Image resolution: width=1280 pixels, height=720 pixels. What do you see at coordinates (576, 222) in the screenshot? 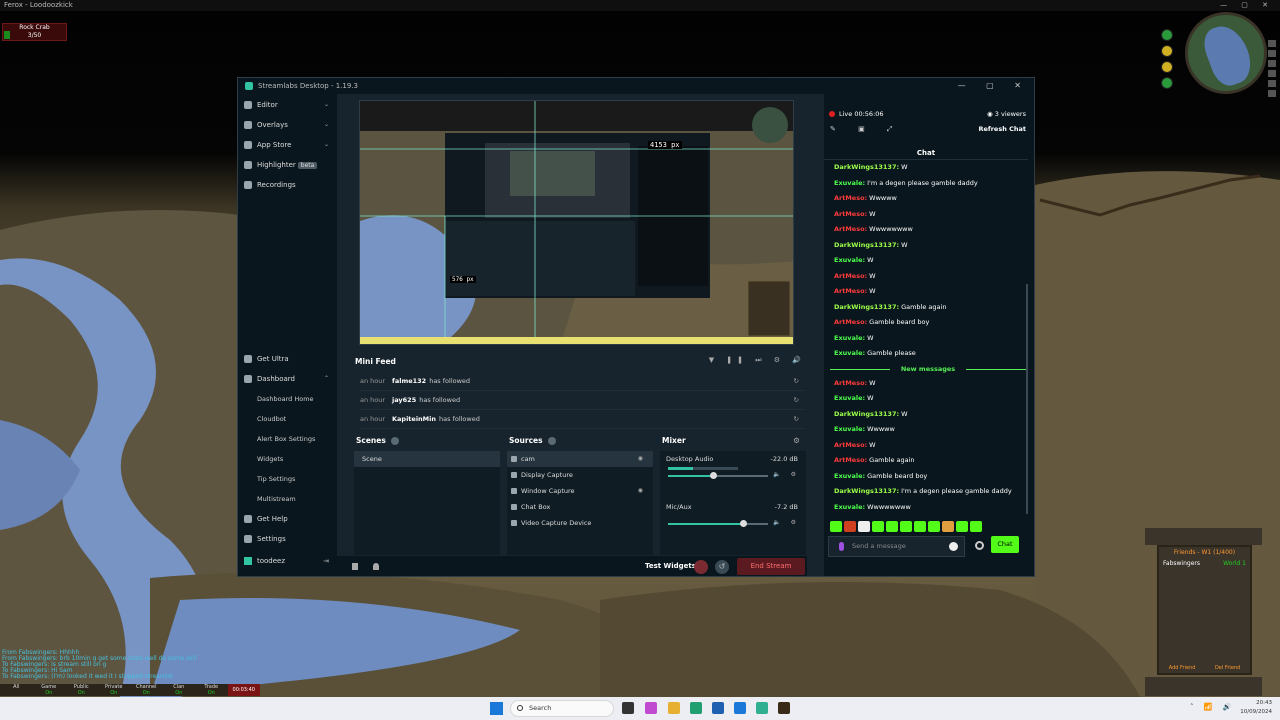
I see `stream-preview: 4153 px 576 px` at bounding box center [576, 222].